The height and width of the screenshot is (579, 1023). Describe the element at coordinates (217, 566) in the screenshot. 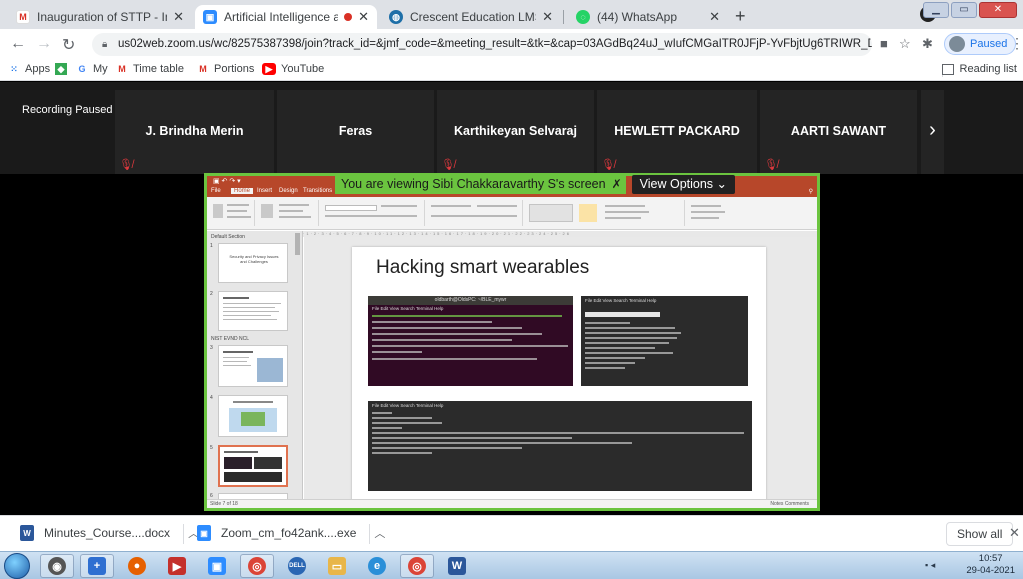

I see `taskbar-item: ▣` at that location.